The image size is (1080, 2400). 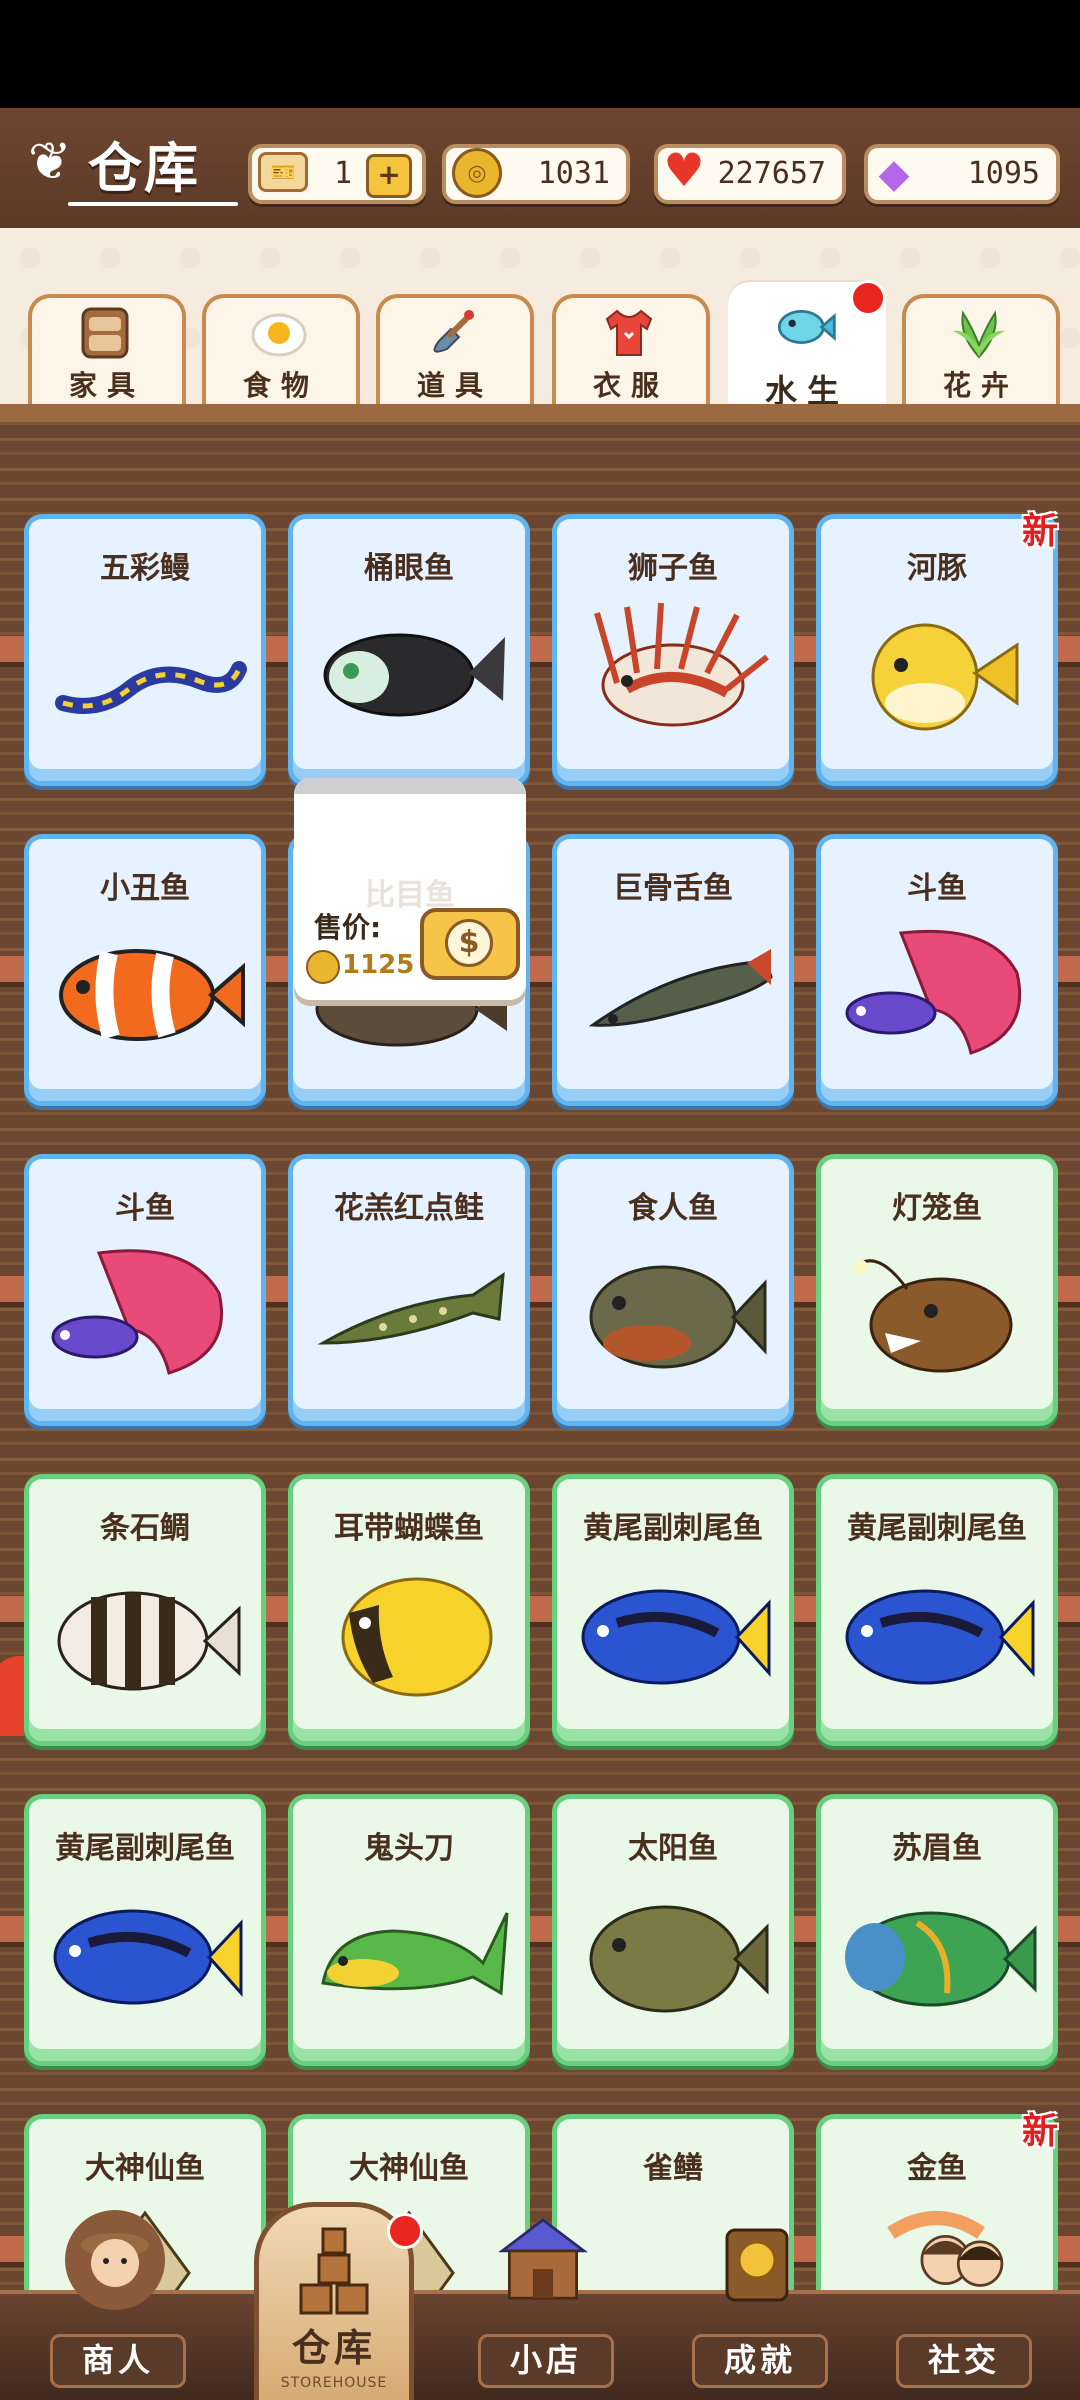 What do you see at coordinates (629, 333) in the screenshot?
I see `shirt-icon` at bounding box center [629, 333].